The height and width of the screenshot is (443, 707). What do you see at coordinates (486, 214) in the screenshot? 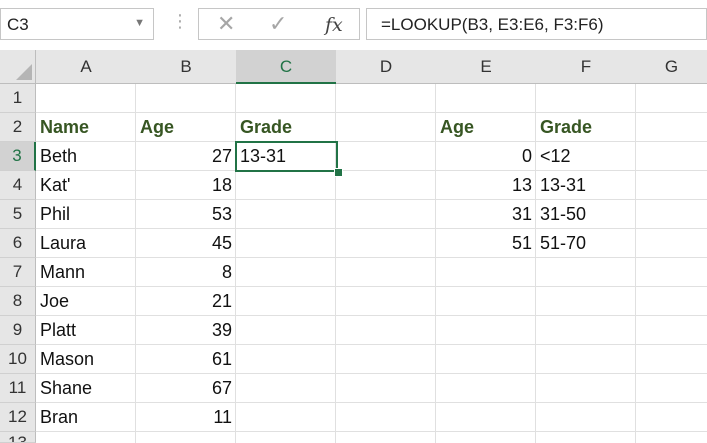
I see `cell-e5: 31` at bounding box center [486, 214].